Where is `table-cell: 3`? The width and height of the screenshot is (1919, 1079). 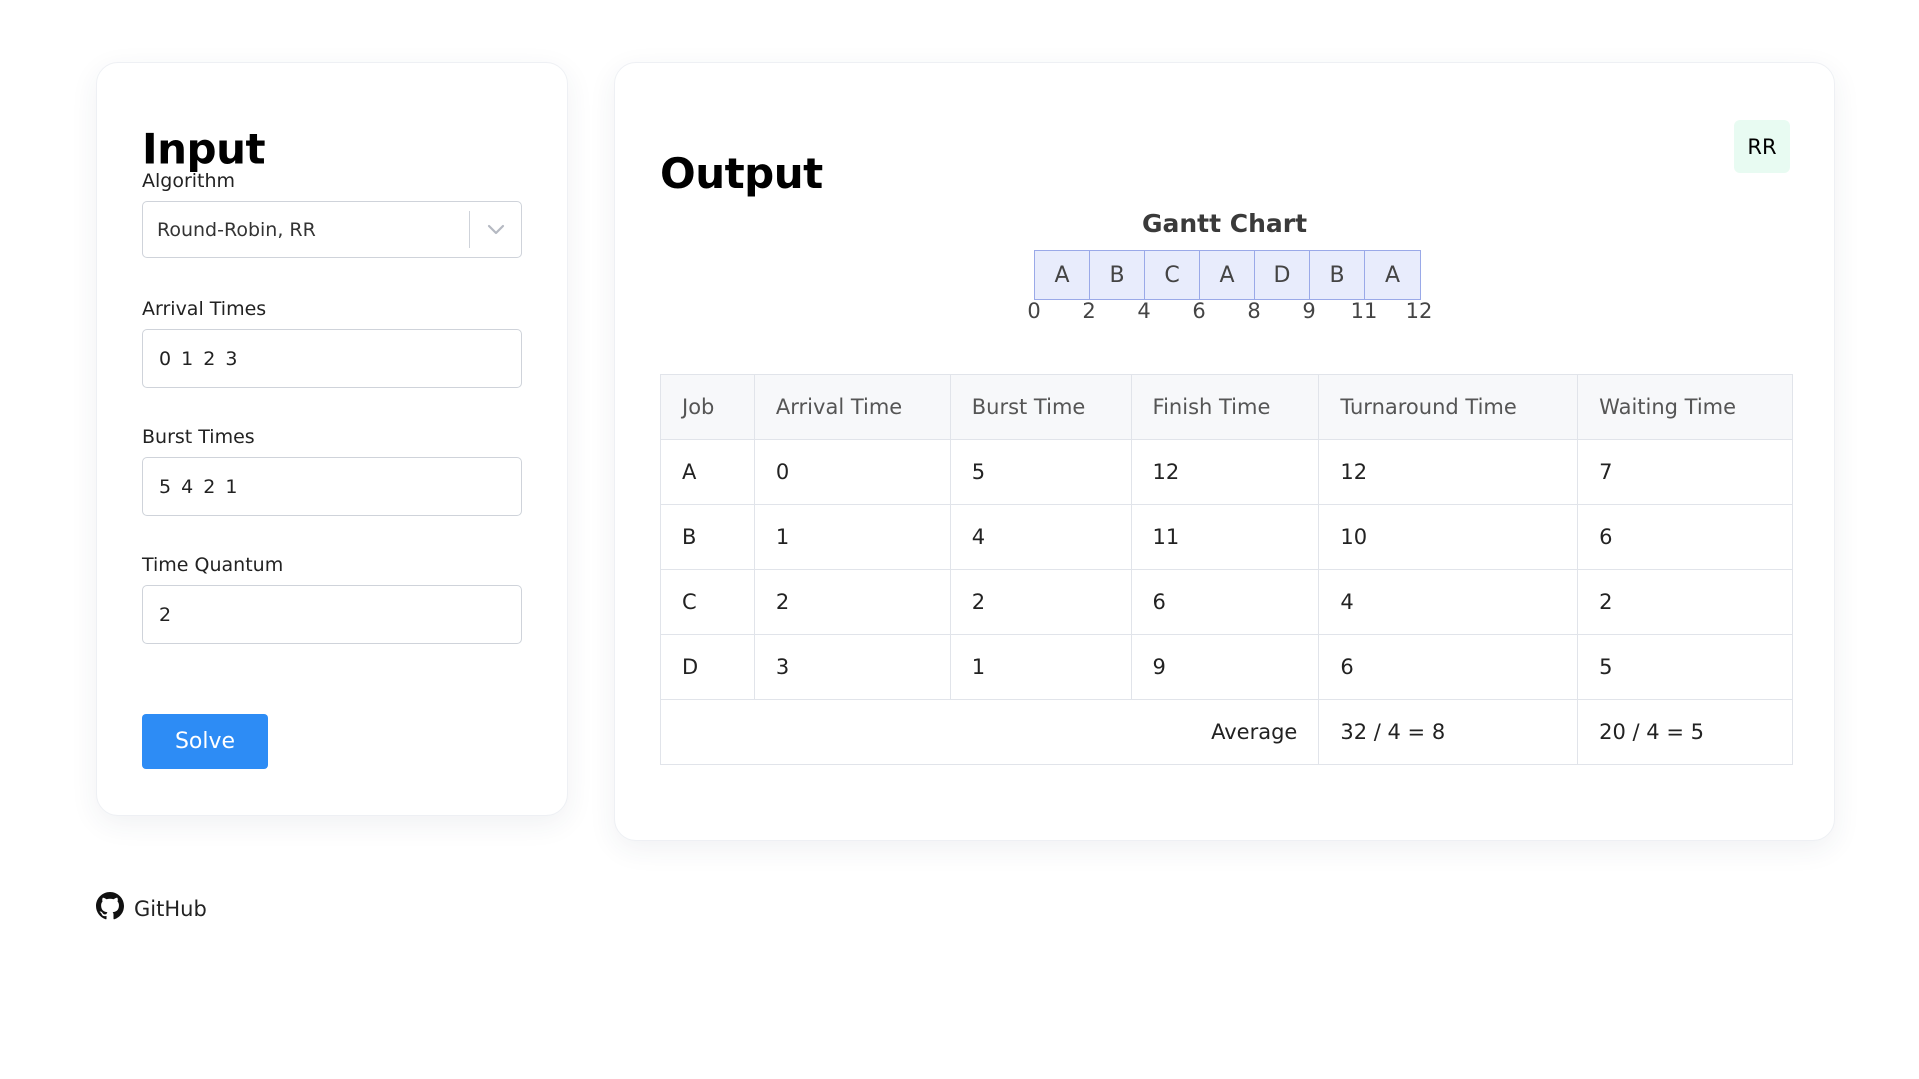 table-cell: 3 is located at coordinates (852, 667).